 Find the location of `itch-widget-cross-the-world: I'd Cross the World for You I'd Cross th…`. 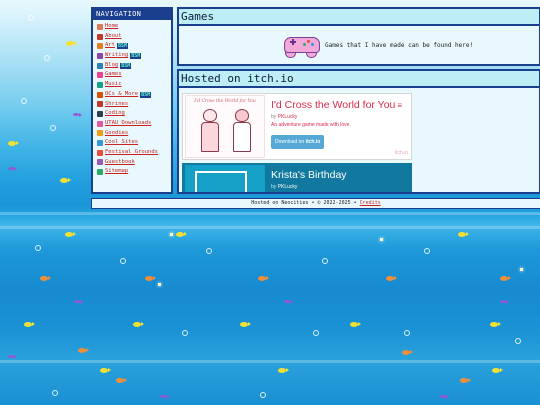

itch-widget-cross-the-world: I'd Cross the World for You I'd Cross th… is located at coordinates (297, 126).